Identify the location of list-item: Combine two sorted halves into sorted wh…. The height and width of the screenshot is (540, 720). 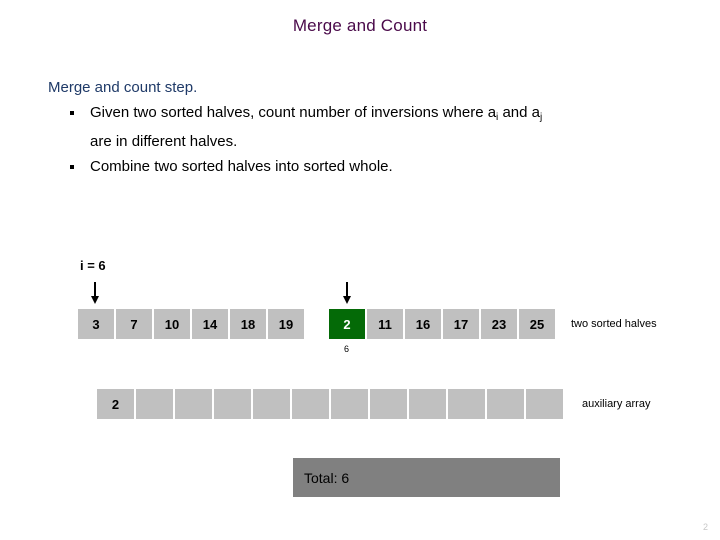
(379, 167).